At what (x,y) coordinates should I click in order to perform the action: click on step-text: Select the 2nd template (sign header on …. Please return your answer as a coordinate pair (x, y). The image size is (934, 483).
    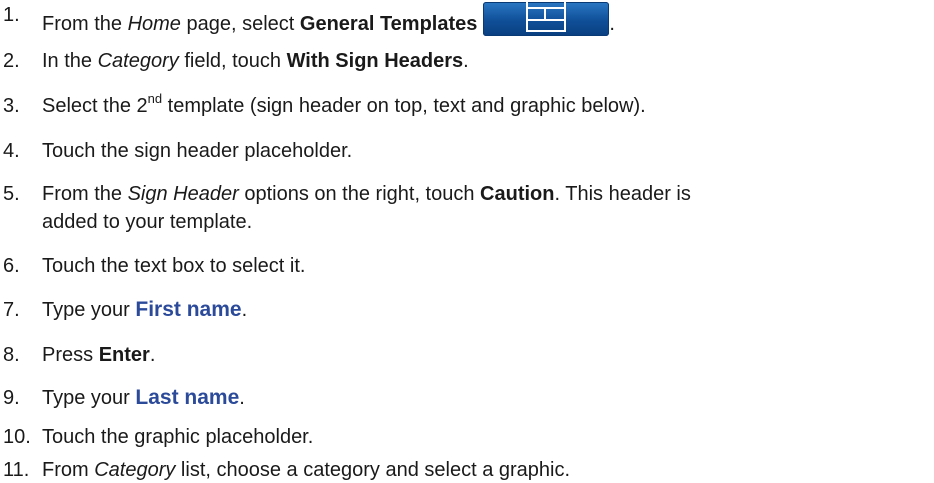
    Looking at the image, I should click on (344, 104).